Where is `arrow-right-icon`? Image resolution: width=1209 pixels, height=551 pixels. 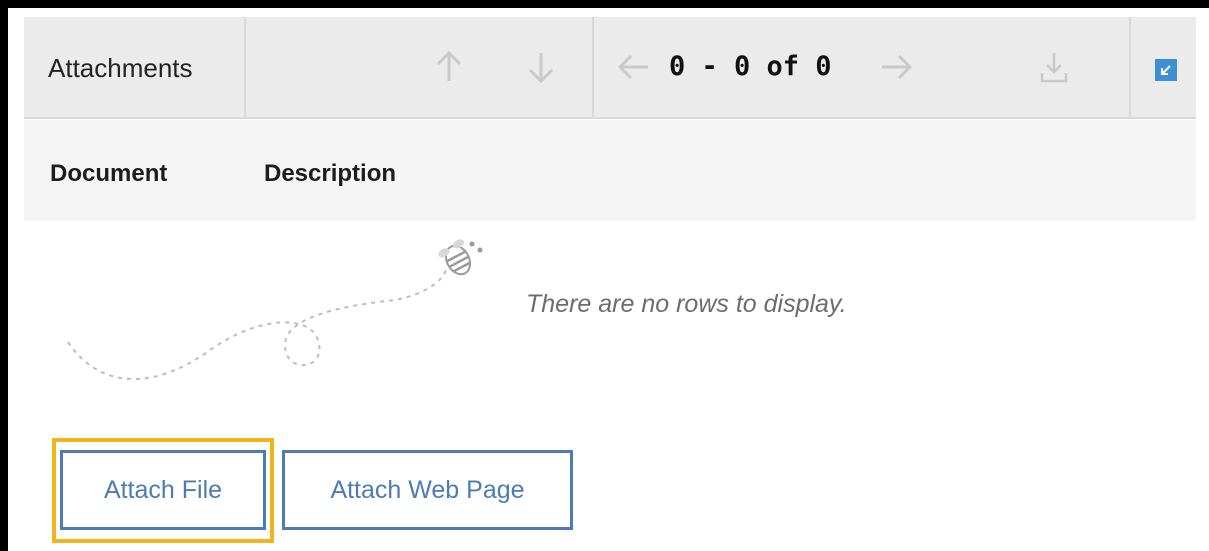
arrow-right-icon is located at coordinates (896, 67).